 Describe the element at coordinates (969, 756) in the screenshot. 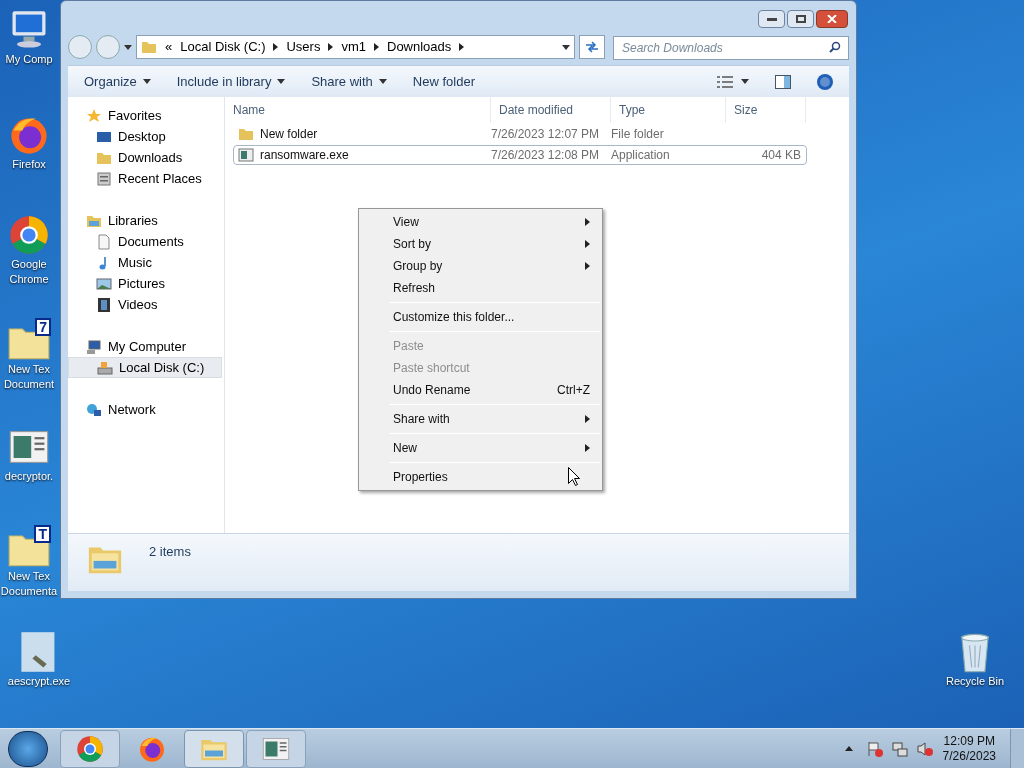

I see `clock-date: 7/26/2023` at that location.